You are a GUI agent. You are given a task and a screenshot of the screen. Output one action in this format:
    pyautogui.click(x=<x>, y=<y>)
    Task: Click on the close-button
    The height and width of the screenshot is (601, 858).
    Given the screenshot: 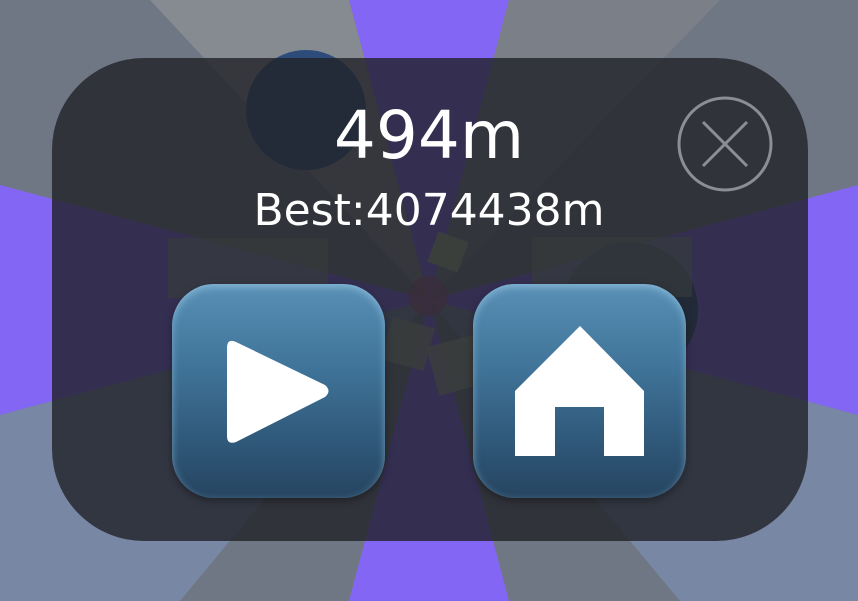 What is the action you would take?
    pyautogui.click(x=725, y=144)
    